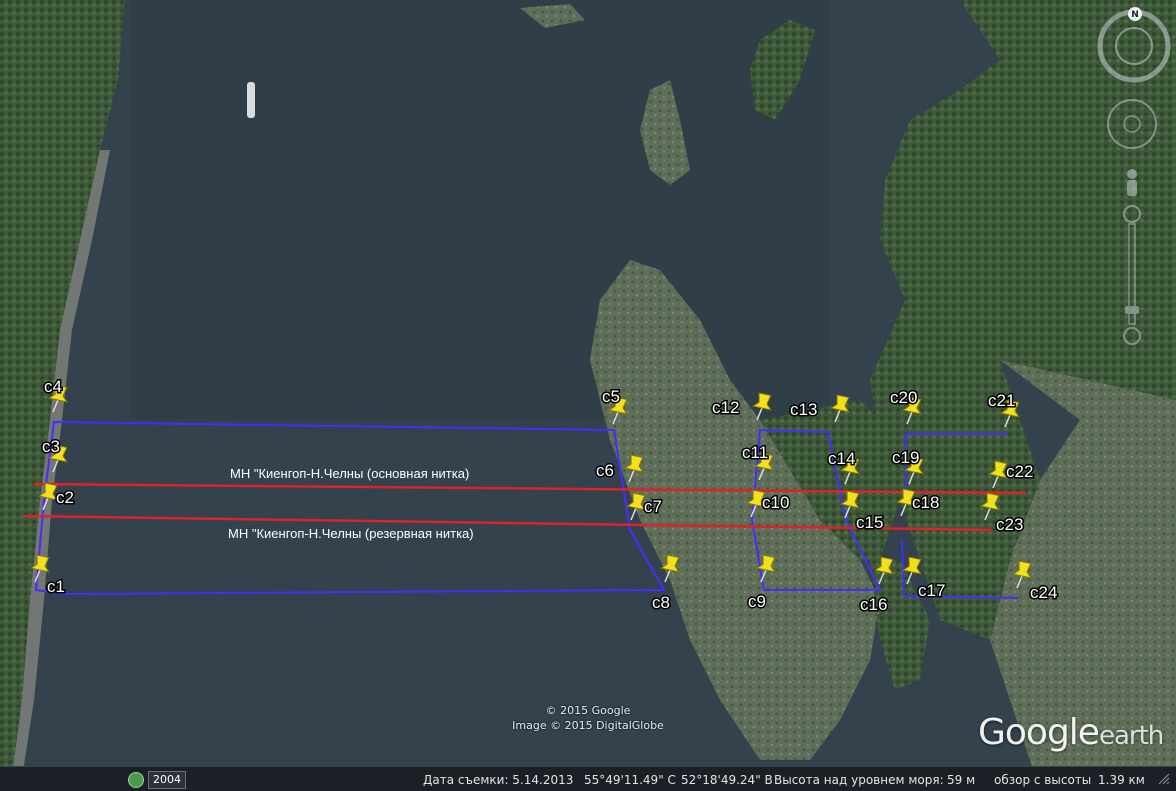 This screenshot has width=1176, height=791. What do you see at coordinates (755, 452) in the screenshot?
I see `placemark-label: c11` at bounding box center [755, 452].